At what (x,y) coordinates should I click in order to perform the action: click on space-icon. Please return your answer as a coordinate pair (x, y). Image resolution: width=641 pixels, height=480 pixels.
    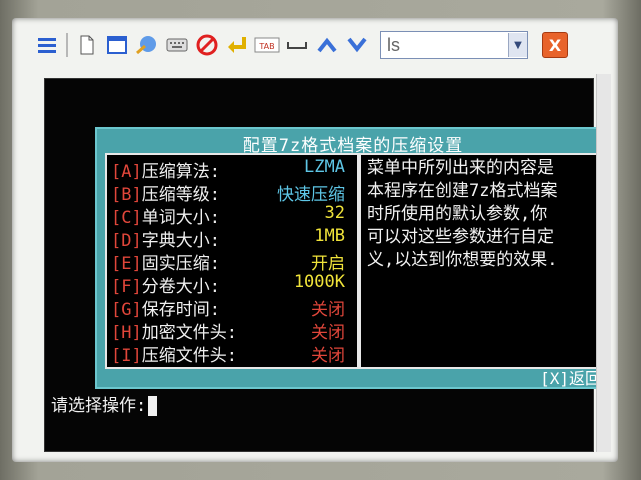
    Looking at the image, I should click on (297, 45).